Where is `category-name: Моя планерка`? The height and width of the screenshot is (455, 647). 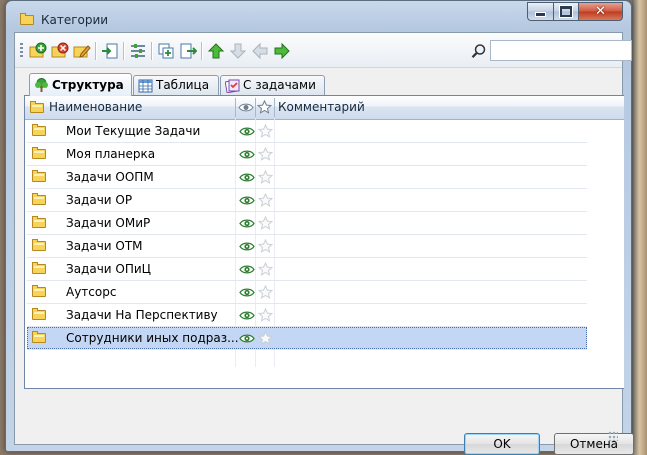 category-name: Моя планерка is located at coordinates (111, 154).